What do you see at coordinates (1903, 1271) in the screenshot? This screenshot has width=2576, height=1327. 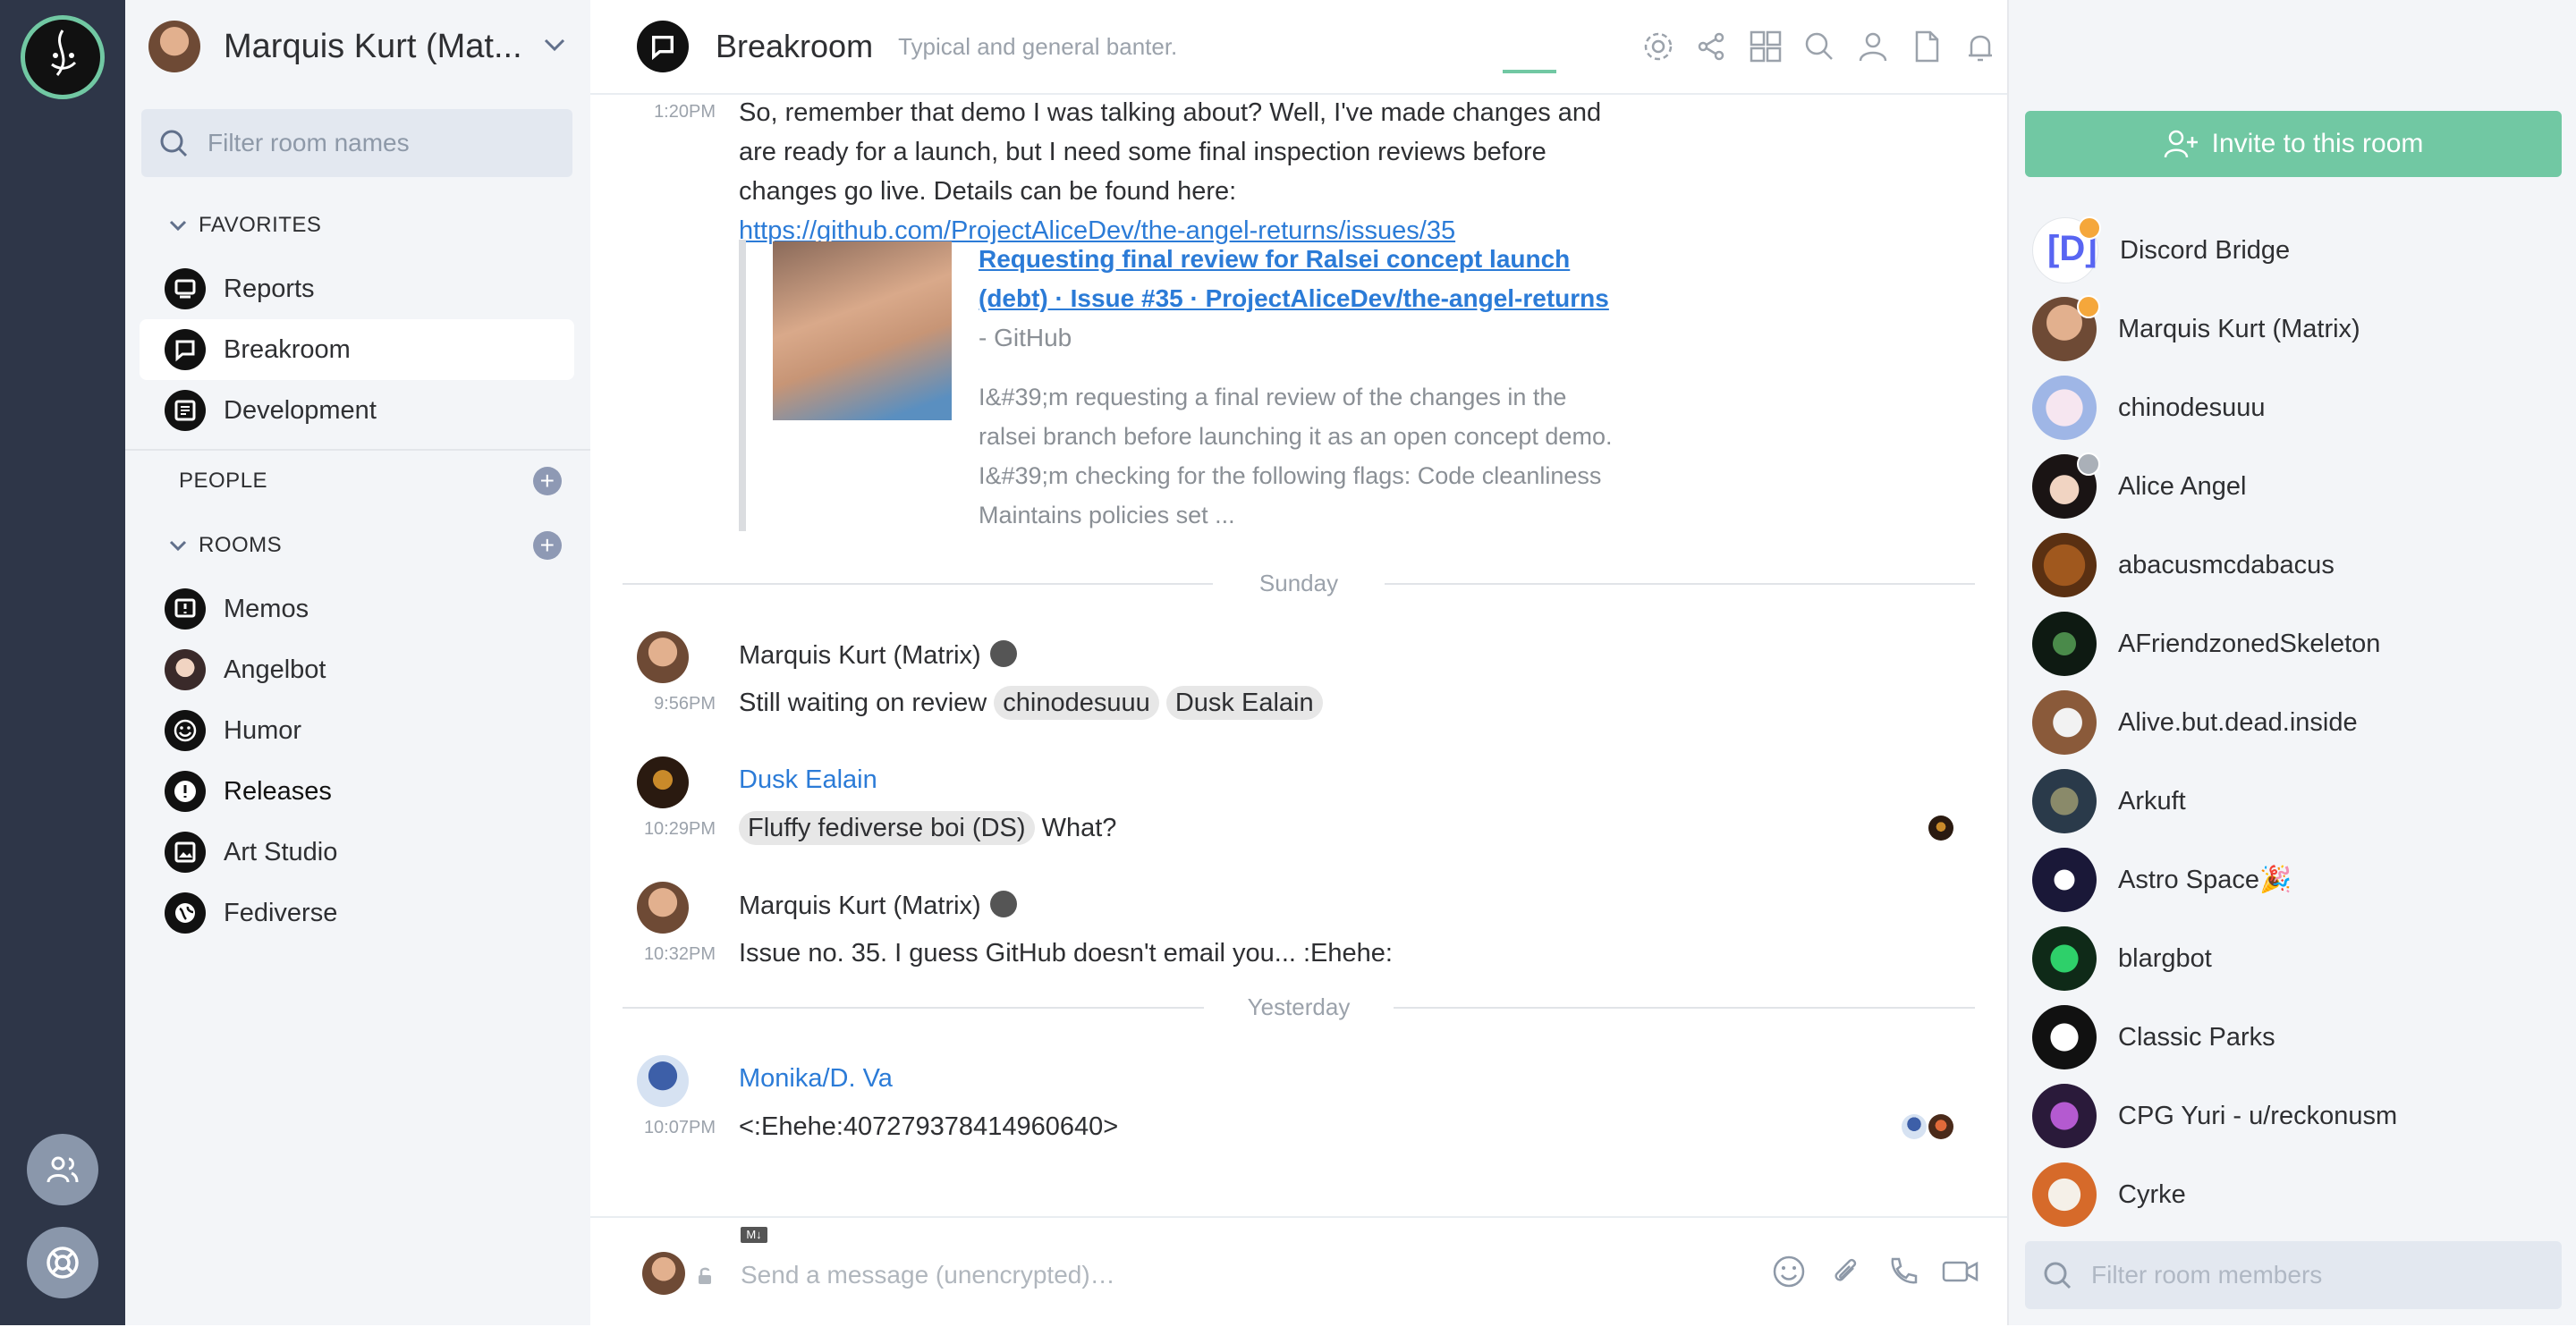 I see `voice-call-icon` at bounding box center [1903, 1271].